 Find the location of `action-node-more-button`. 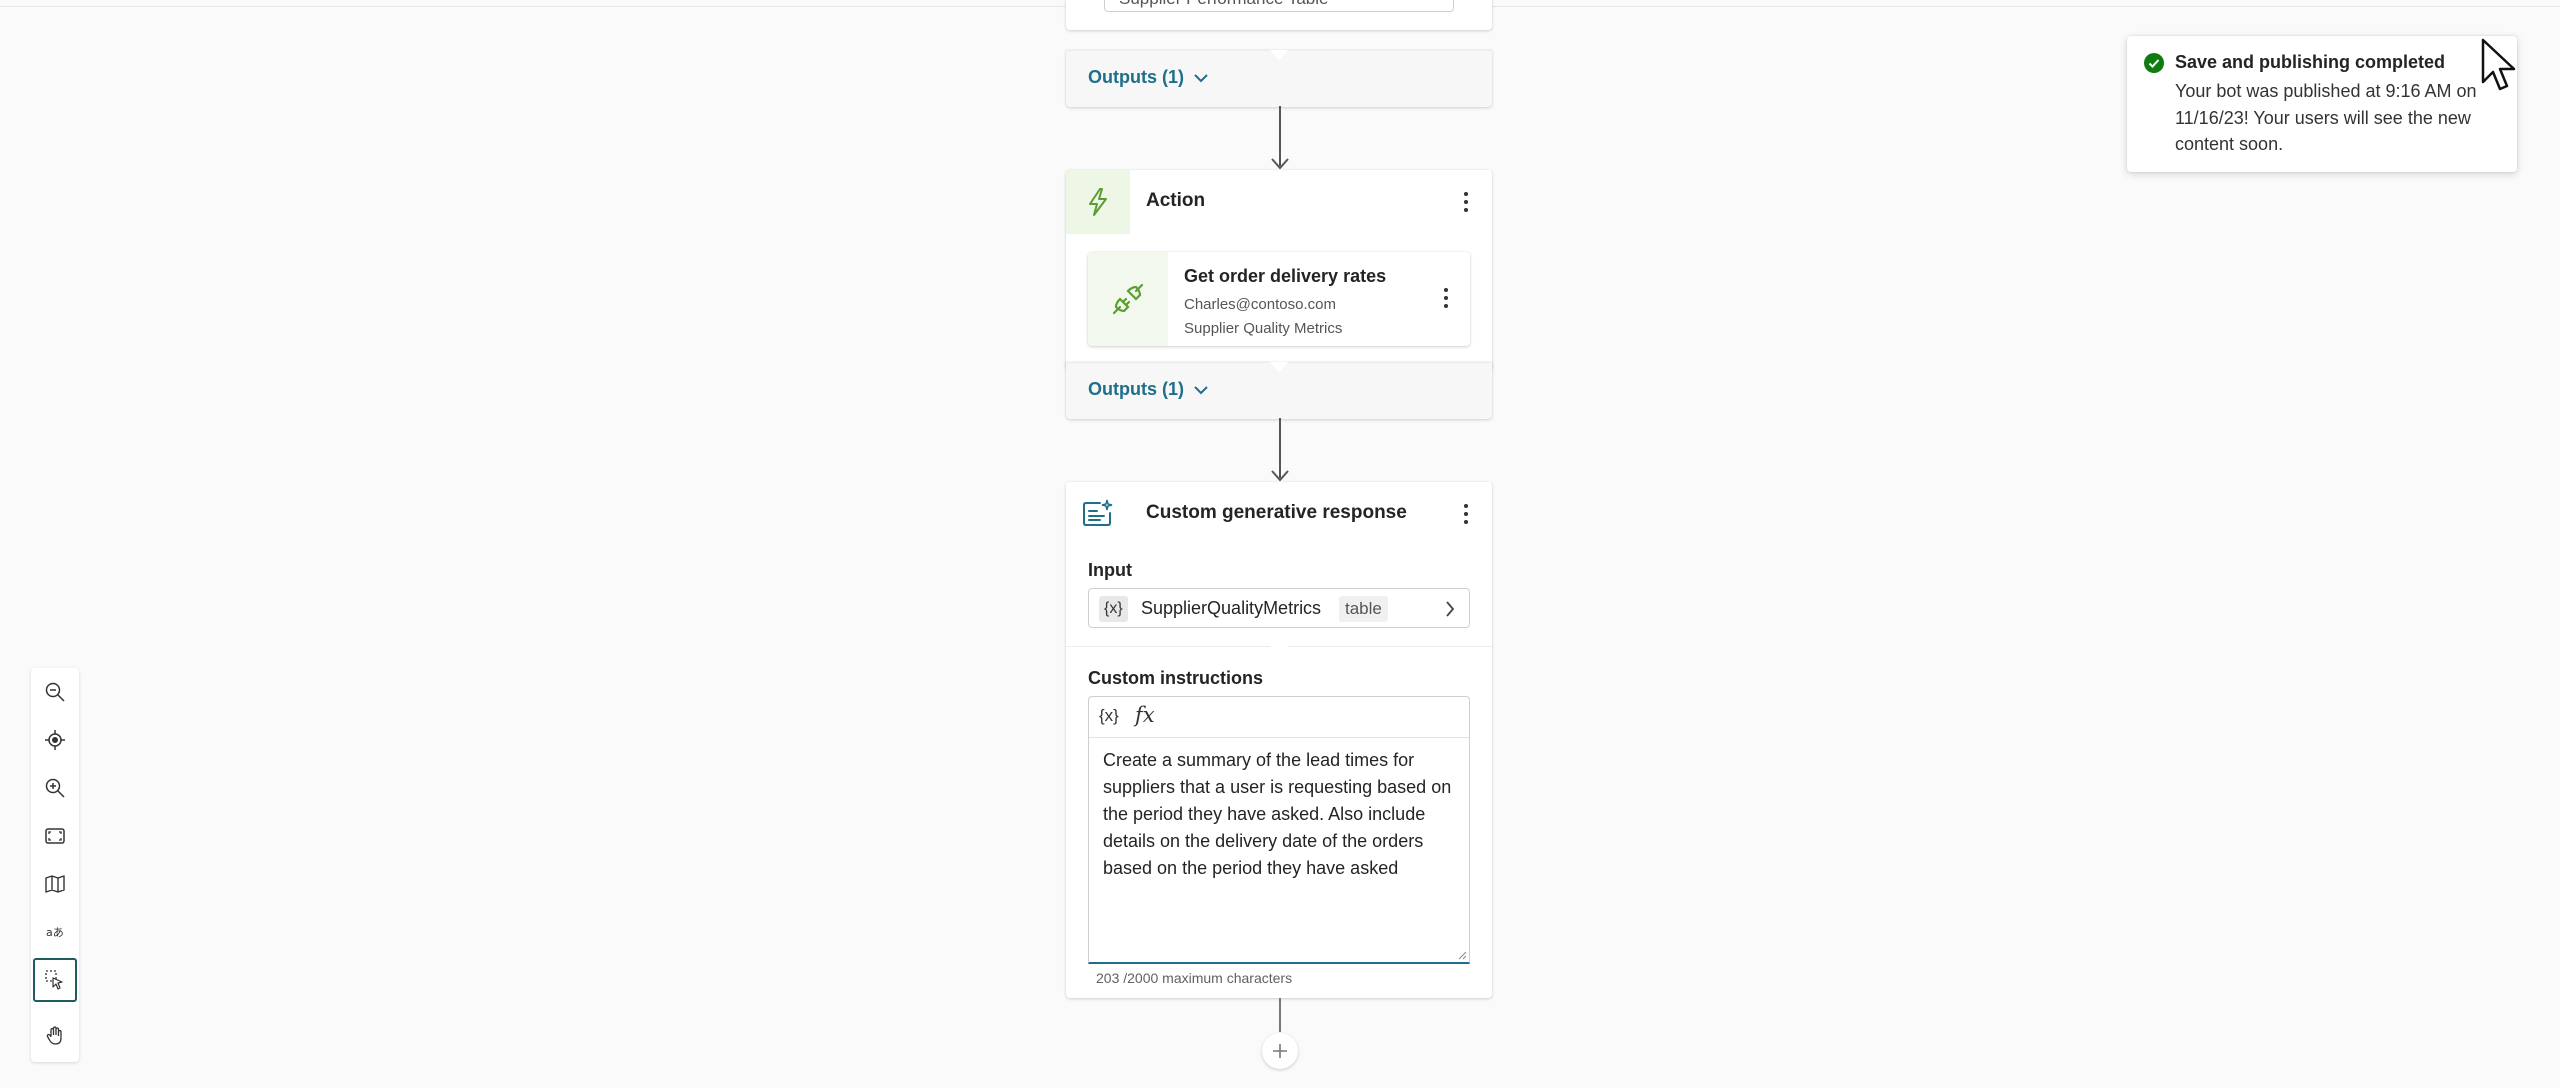

action-node-more-button is located at coordinates (1466, 202).